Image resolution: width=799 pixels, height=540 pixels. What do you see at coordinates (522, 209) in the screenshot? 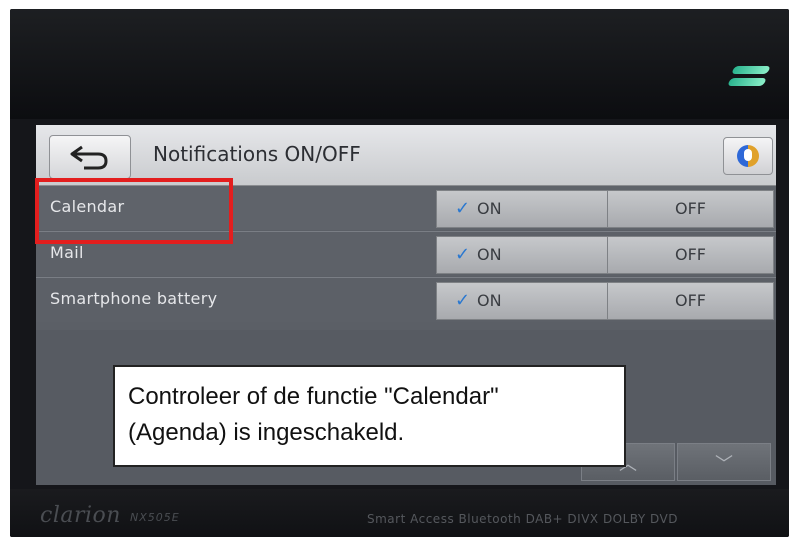
I see `calendar-on-button: ✓ ON` at bounding box center [522, 209].